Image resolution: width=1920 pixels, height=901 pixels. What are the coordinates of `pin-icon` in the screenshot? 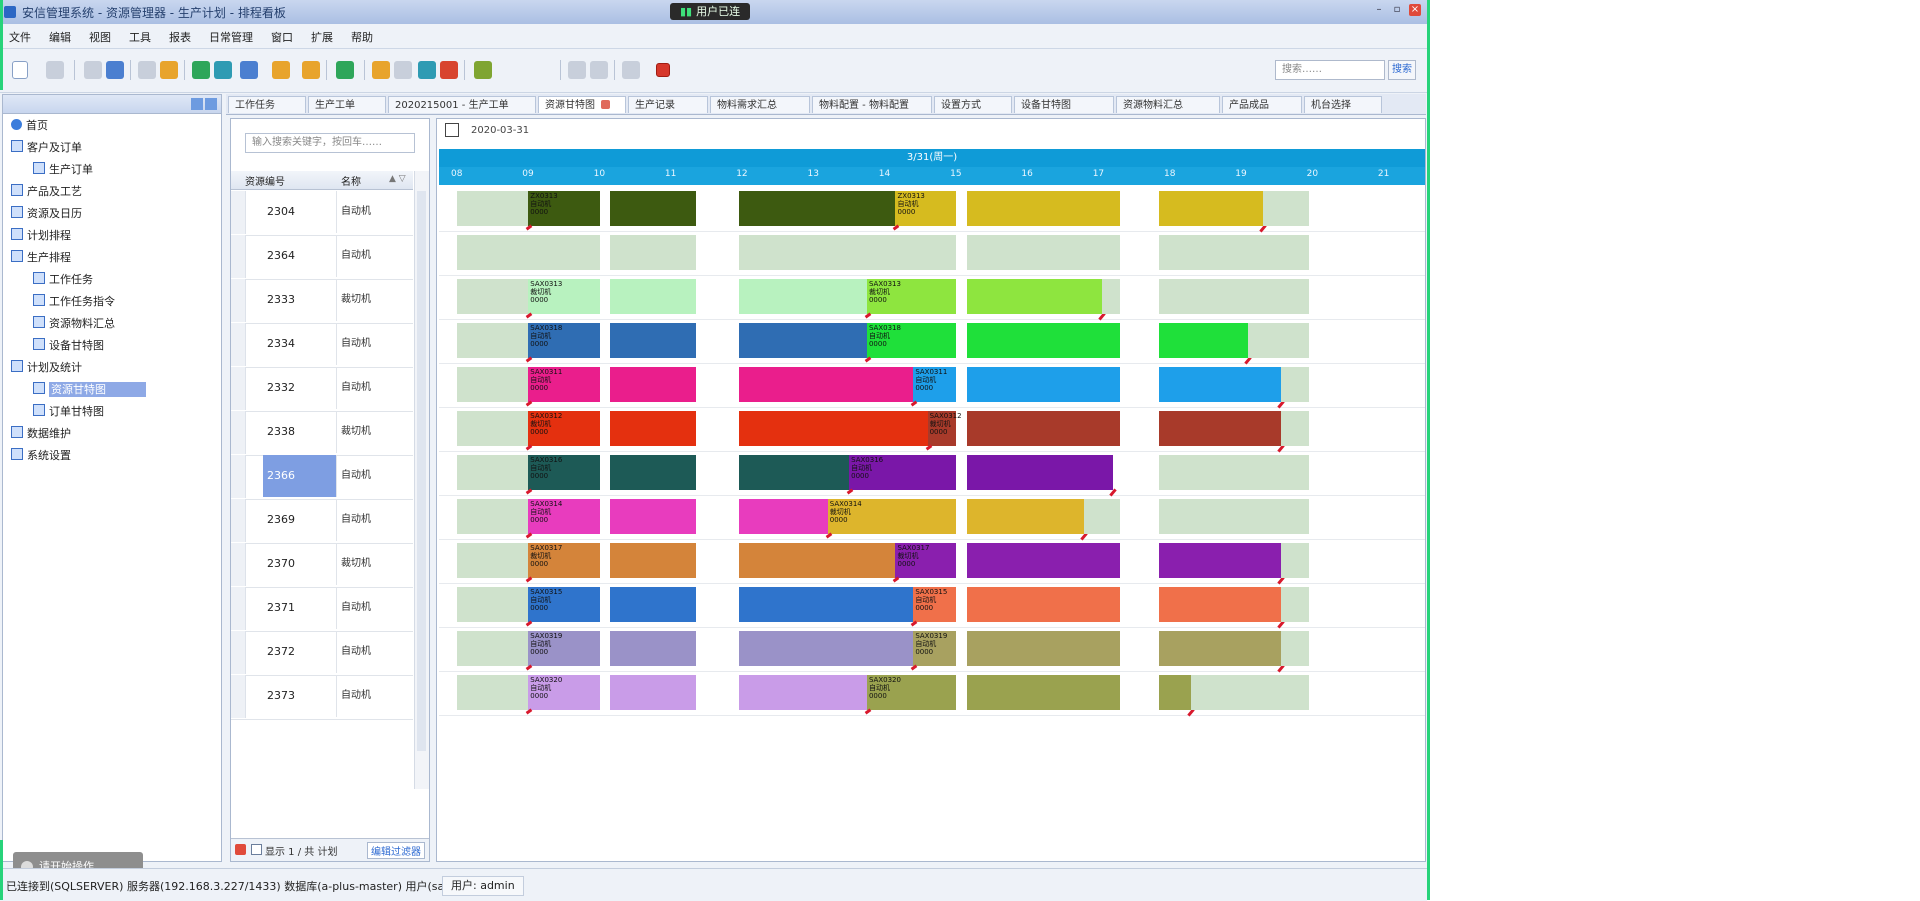 It's located at (197, 104).